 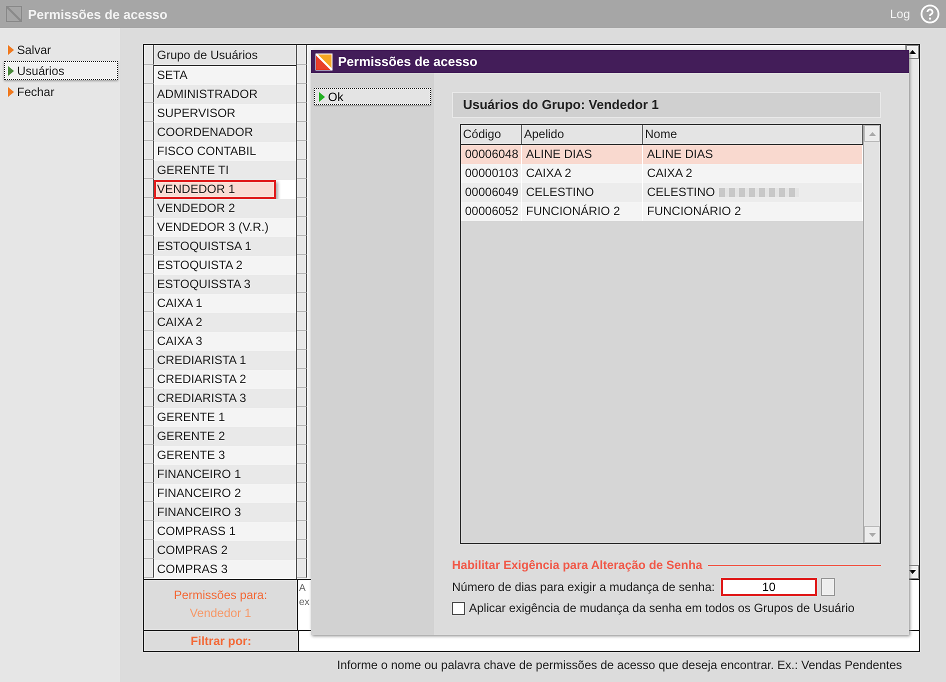 What do you see at coordinates (225, 569) in the screenshot?
I see `group-row: COMPRAS 3` at bounding box center [225, 569].